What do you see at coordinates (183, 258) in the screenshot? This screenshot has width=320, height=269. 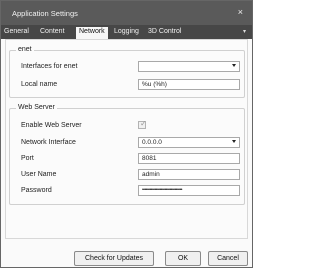 I see `ok-button: OK` at bounding box center [183, 258].